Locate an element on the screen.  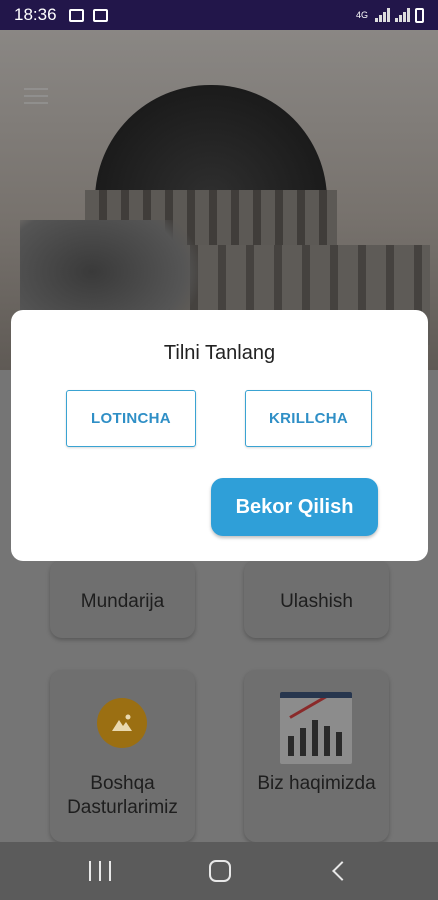
status-bar: 18:36 4G is located at coordinates (219, 15).